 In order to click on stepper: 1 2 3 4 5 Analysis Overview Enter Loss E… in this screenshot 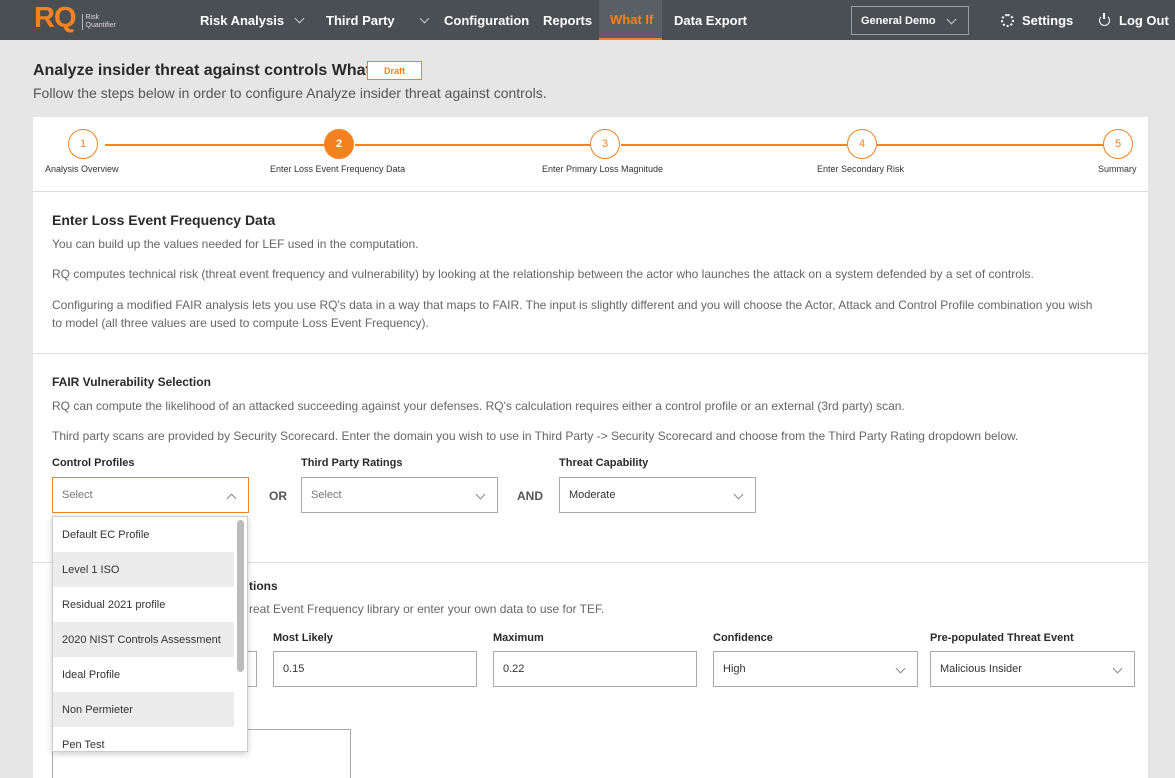, I will do `click(590, 154)`.